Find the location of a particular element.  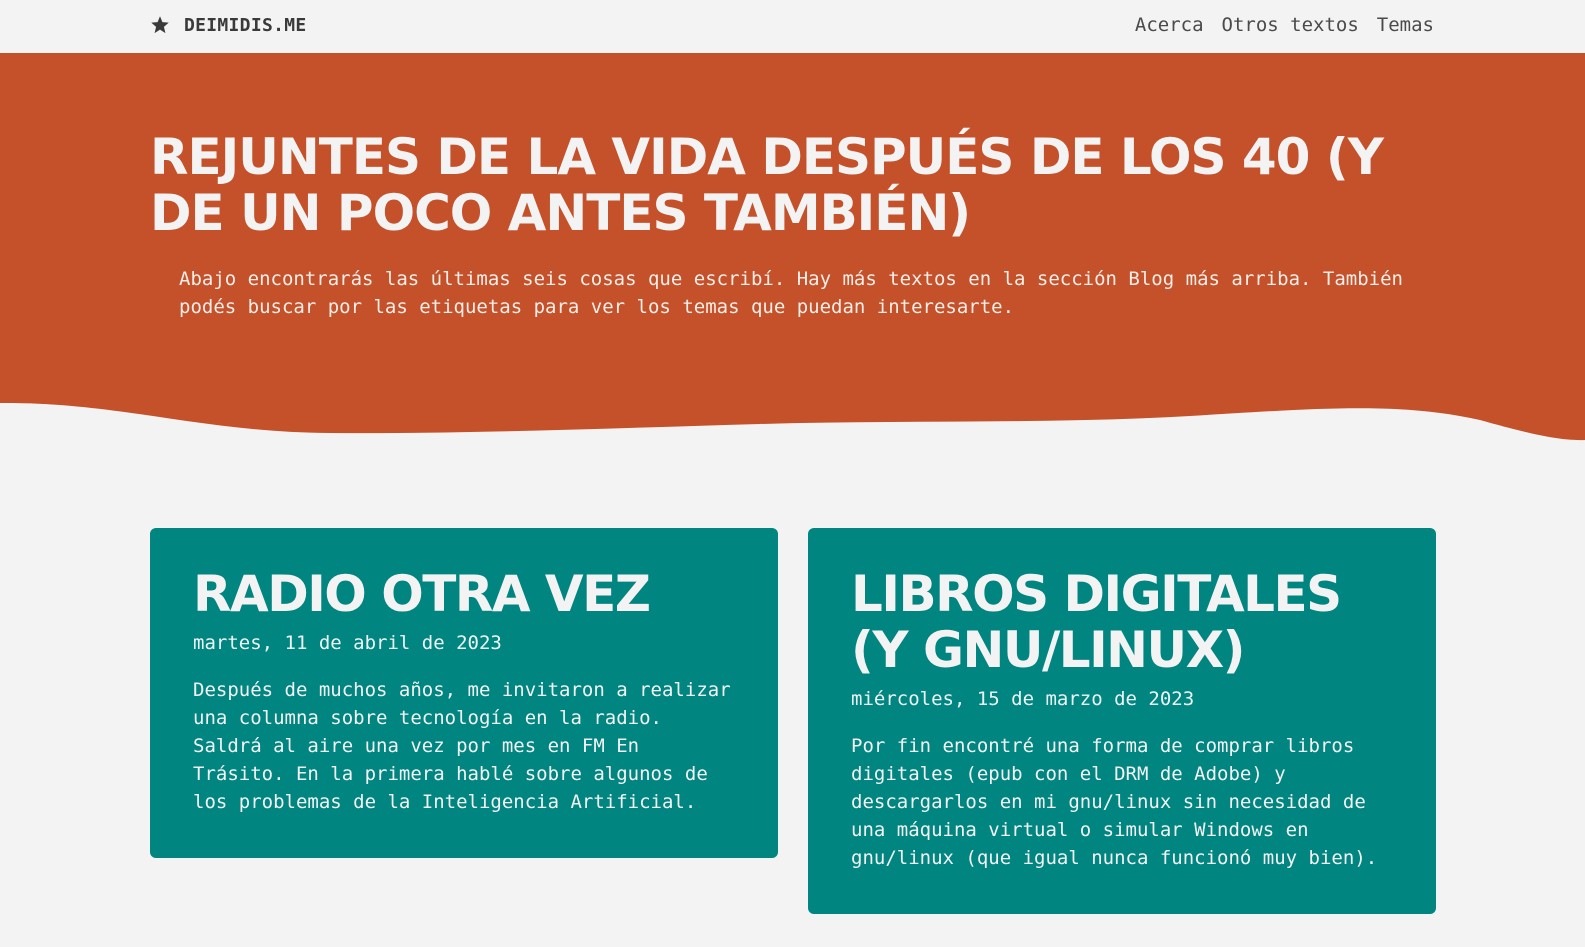

star-icon is located at coordinates (160, 25).